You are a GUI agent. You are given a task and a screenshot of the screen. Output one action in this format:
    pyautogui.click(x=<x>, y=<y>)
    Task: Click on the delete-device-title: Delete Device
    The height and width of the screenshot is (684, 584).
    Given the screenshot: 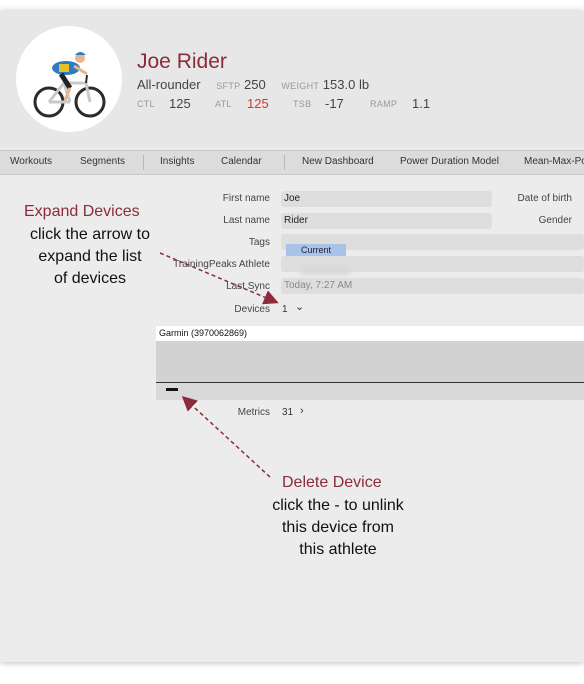 What is the action you would take?
    pyautogui.click(x=332, y=482)
    